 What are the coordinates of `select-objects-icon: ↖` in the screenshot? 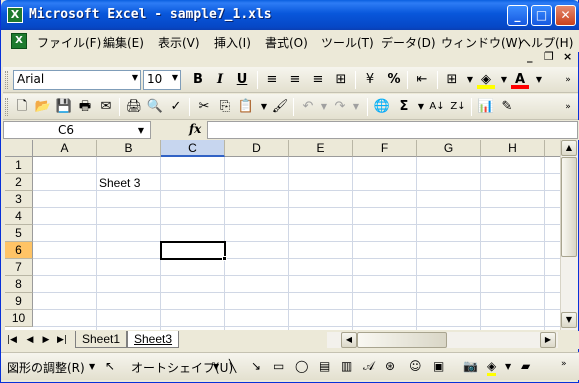 It's located at (110, 366).